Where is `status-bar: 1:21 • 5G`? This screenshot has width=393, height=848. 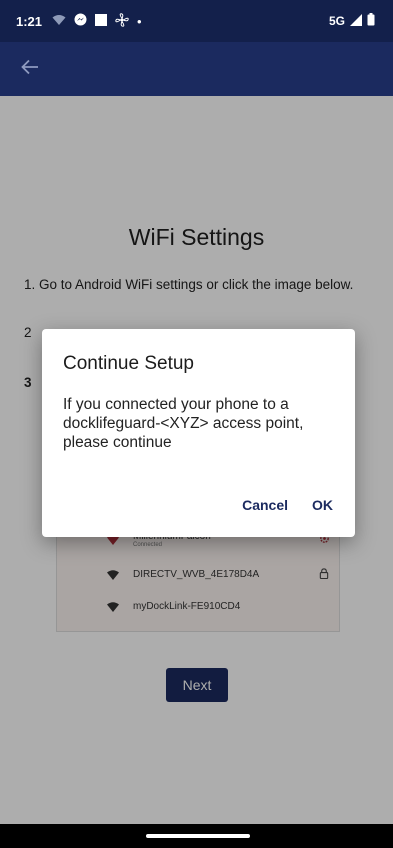
status-bar: 1:21 • 5G is located at coordinates (196, 21).